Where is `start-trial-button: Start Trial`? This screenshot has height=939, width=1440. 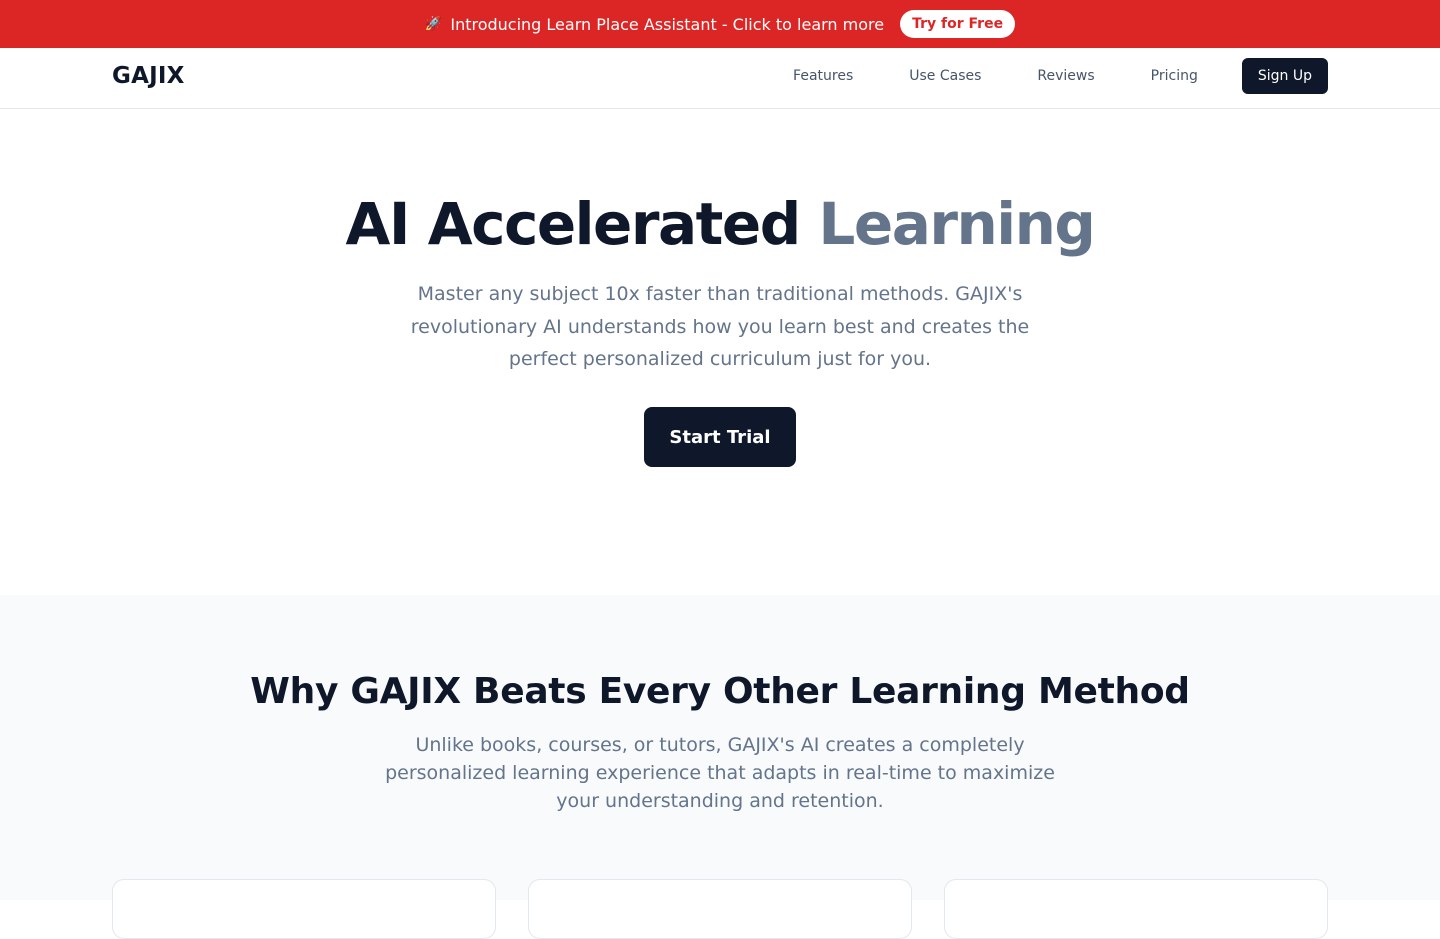 start-trial-button: Start Trial is located at coordinates (720, 437).